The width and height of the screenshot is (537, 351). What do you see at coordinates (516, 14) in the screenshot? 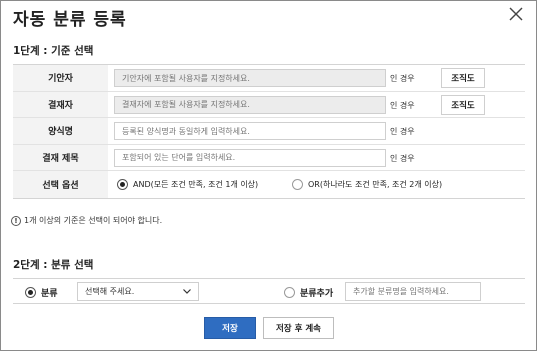
I see `close-icon` at bounding box center [516, 14].